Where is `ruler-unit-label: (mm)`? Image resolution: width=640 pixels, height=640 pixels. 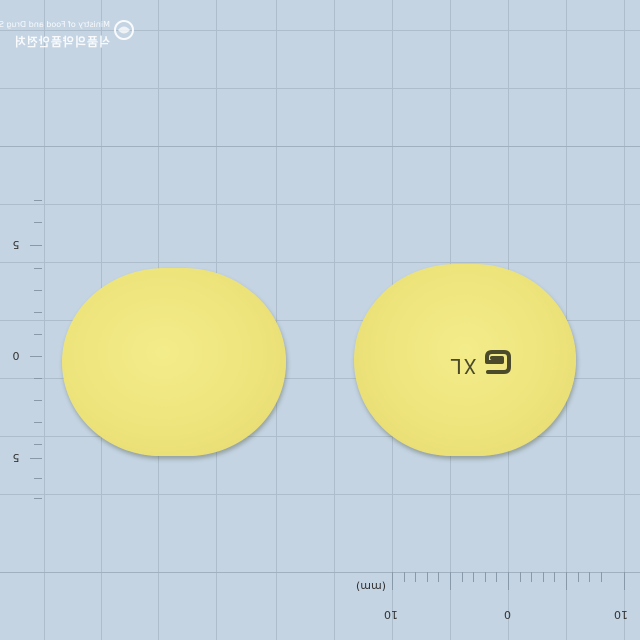 ruler-unit-label: (mm) is located at coordinates (371, 586).